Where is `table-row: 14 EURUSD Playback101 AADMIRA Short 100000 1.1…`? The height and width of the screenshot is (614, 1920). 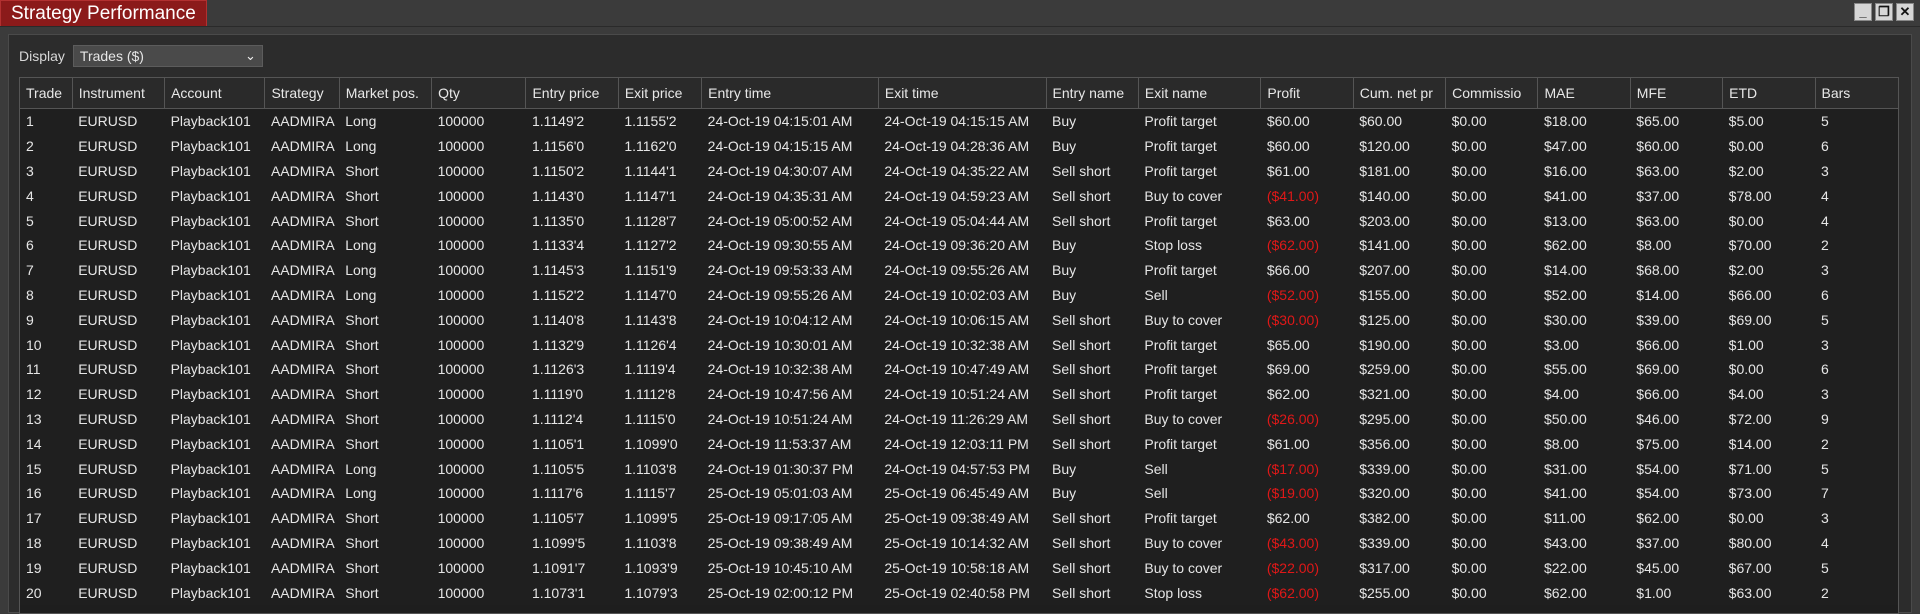
table-row: 14 EURUSD Playback101 AADMIRA Short 100000 1.1… is located at coordinates (959, 444).